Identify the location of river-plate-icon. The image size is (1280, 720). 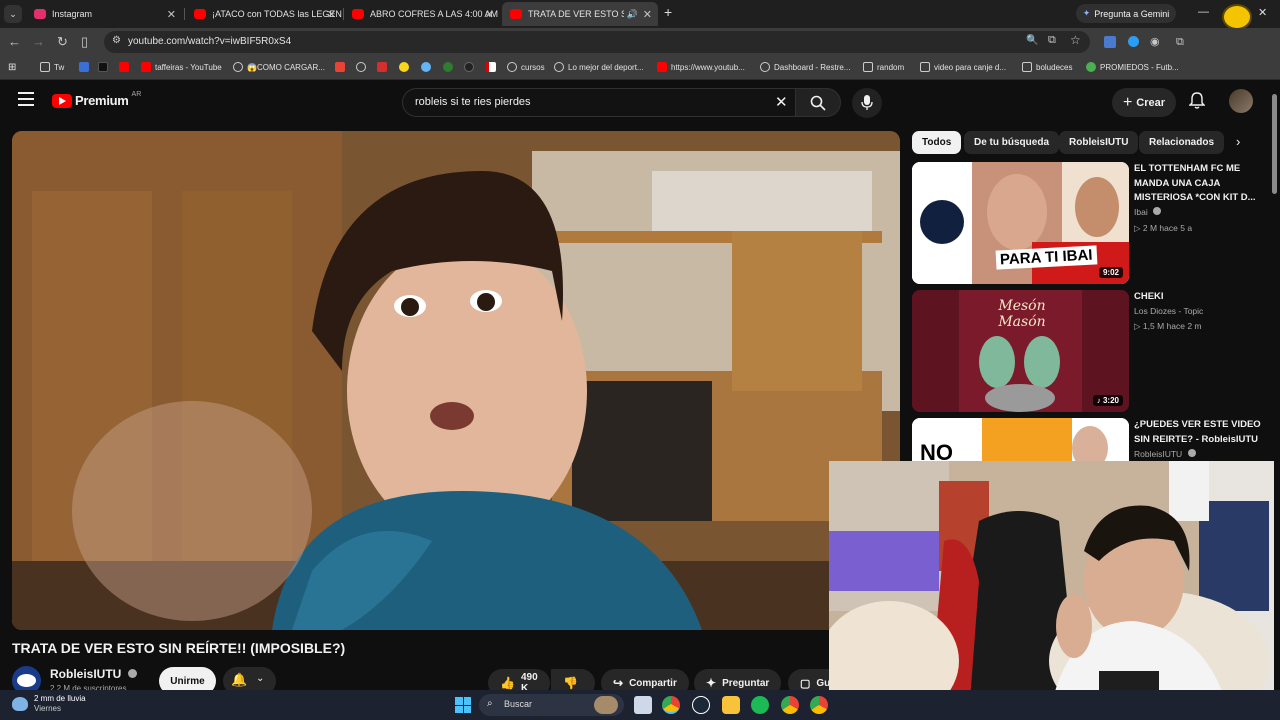
(491, 67).